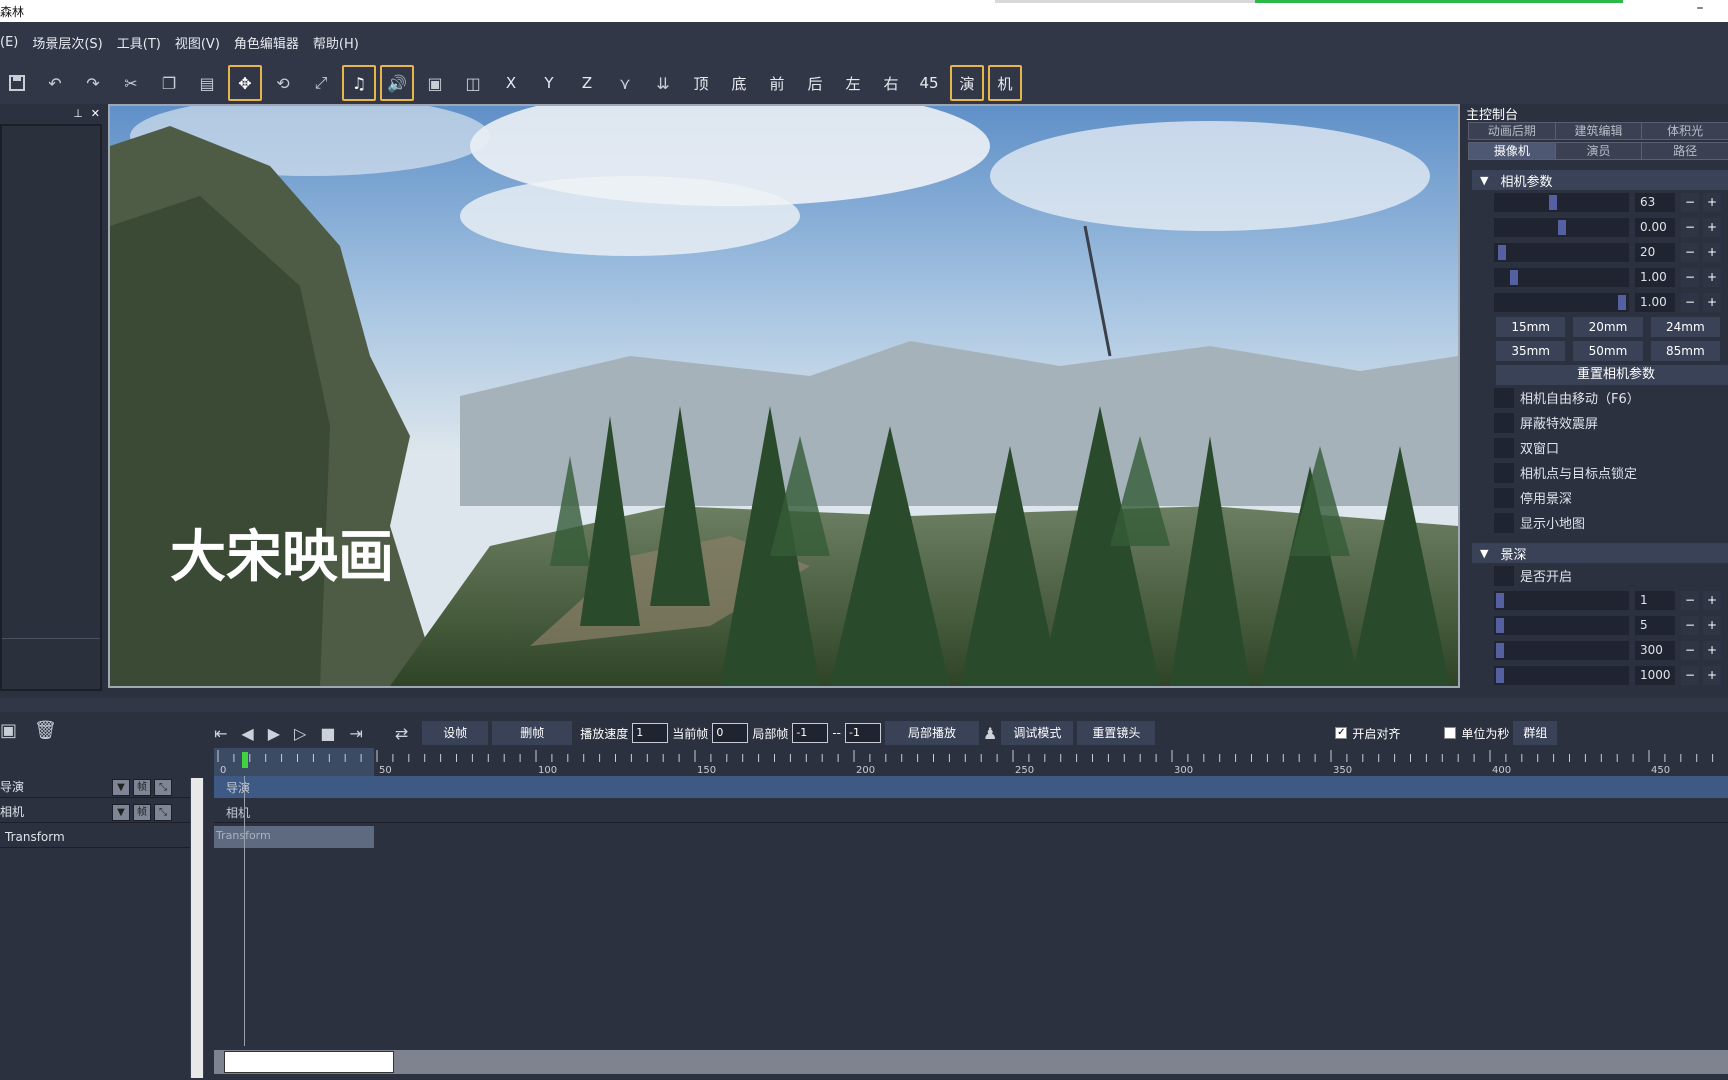 This screenshot has width=1728, height=1080. Describe the element at coordinates (397, 83) in the screenshot. I see `sound-icon: 🔊` at that location.